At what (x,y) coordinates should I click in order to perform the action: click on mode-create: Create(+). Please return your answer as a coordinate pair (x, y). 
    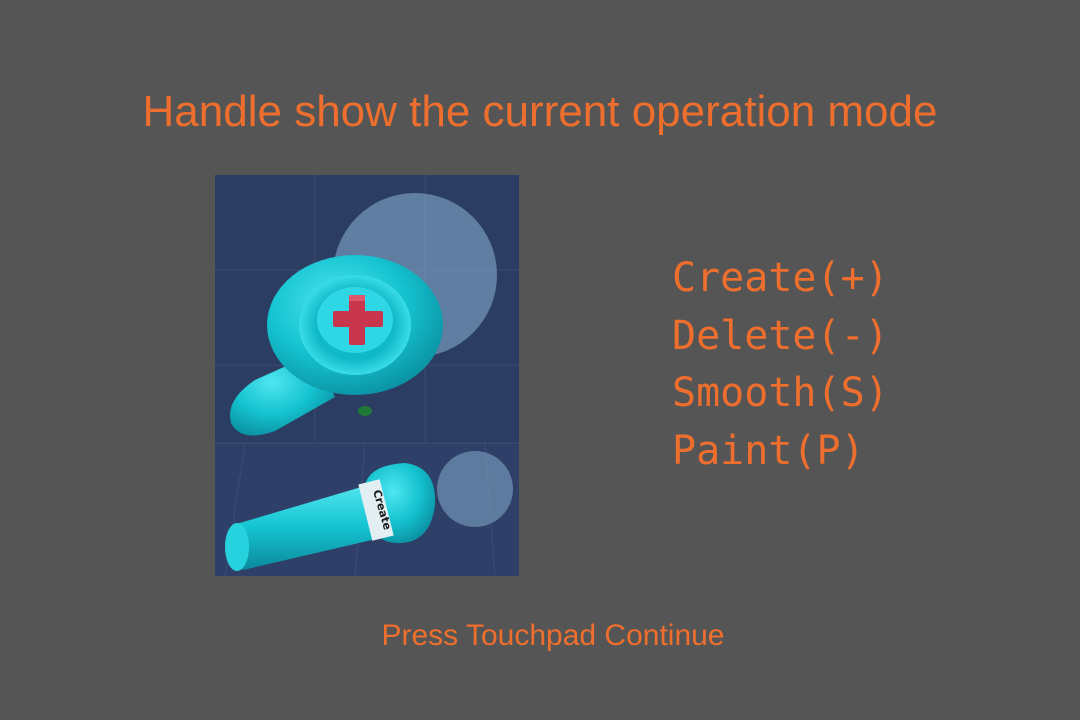
    Looking at the image, I should click on (780, 278).